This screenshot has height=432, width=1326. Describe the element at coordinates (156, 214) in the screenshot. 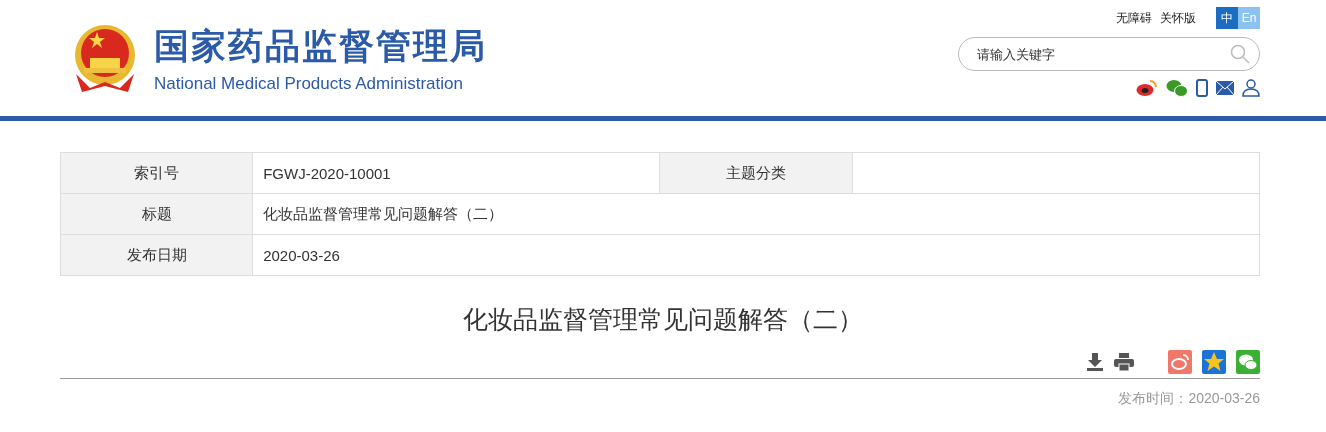

I see `field-label: 标题` at that location.